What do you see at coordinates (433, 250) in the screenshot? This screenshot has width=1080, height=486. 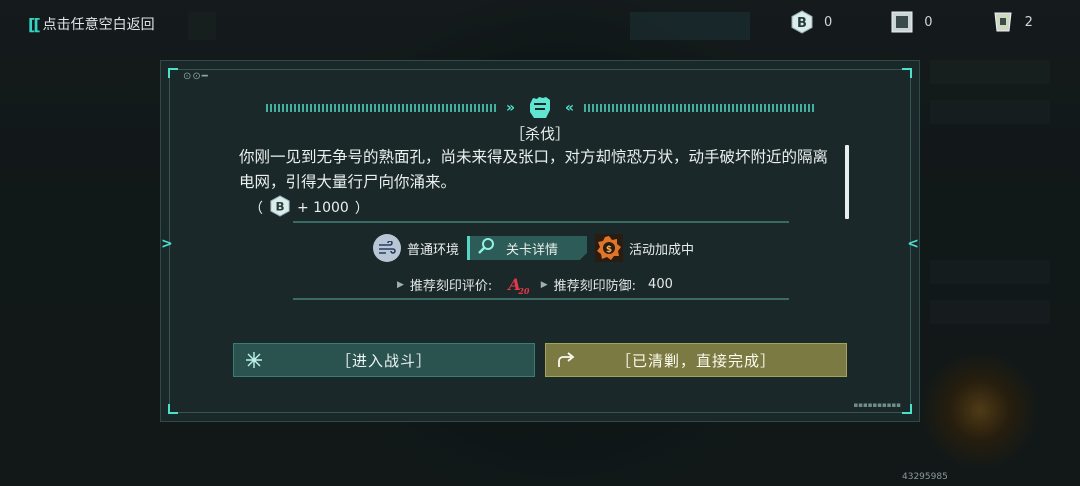 I see `environment-label: 普通环境` at bounding box center [433, 250].